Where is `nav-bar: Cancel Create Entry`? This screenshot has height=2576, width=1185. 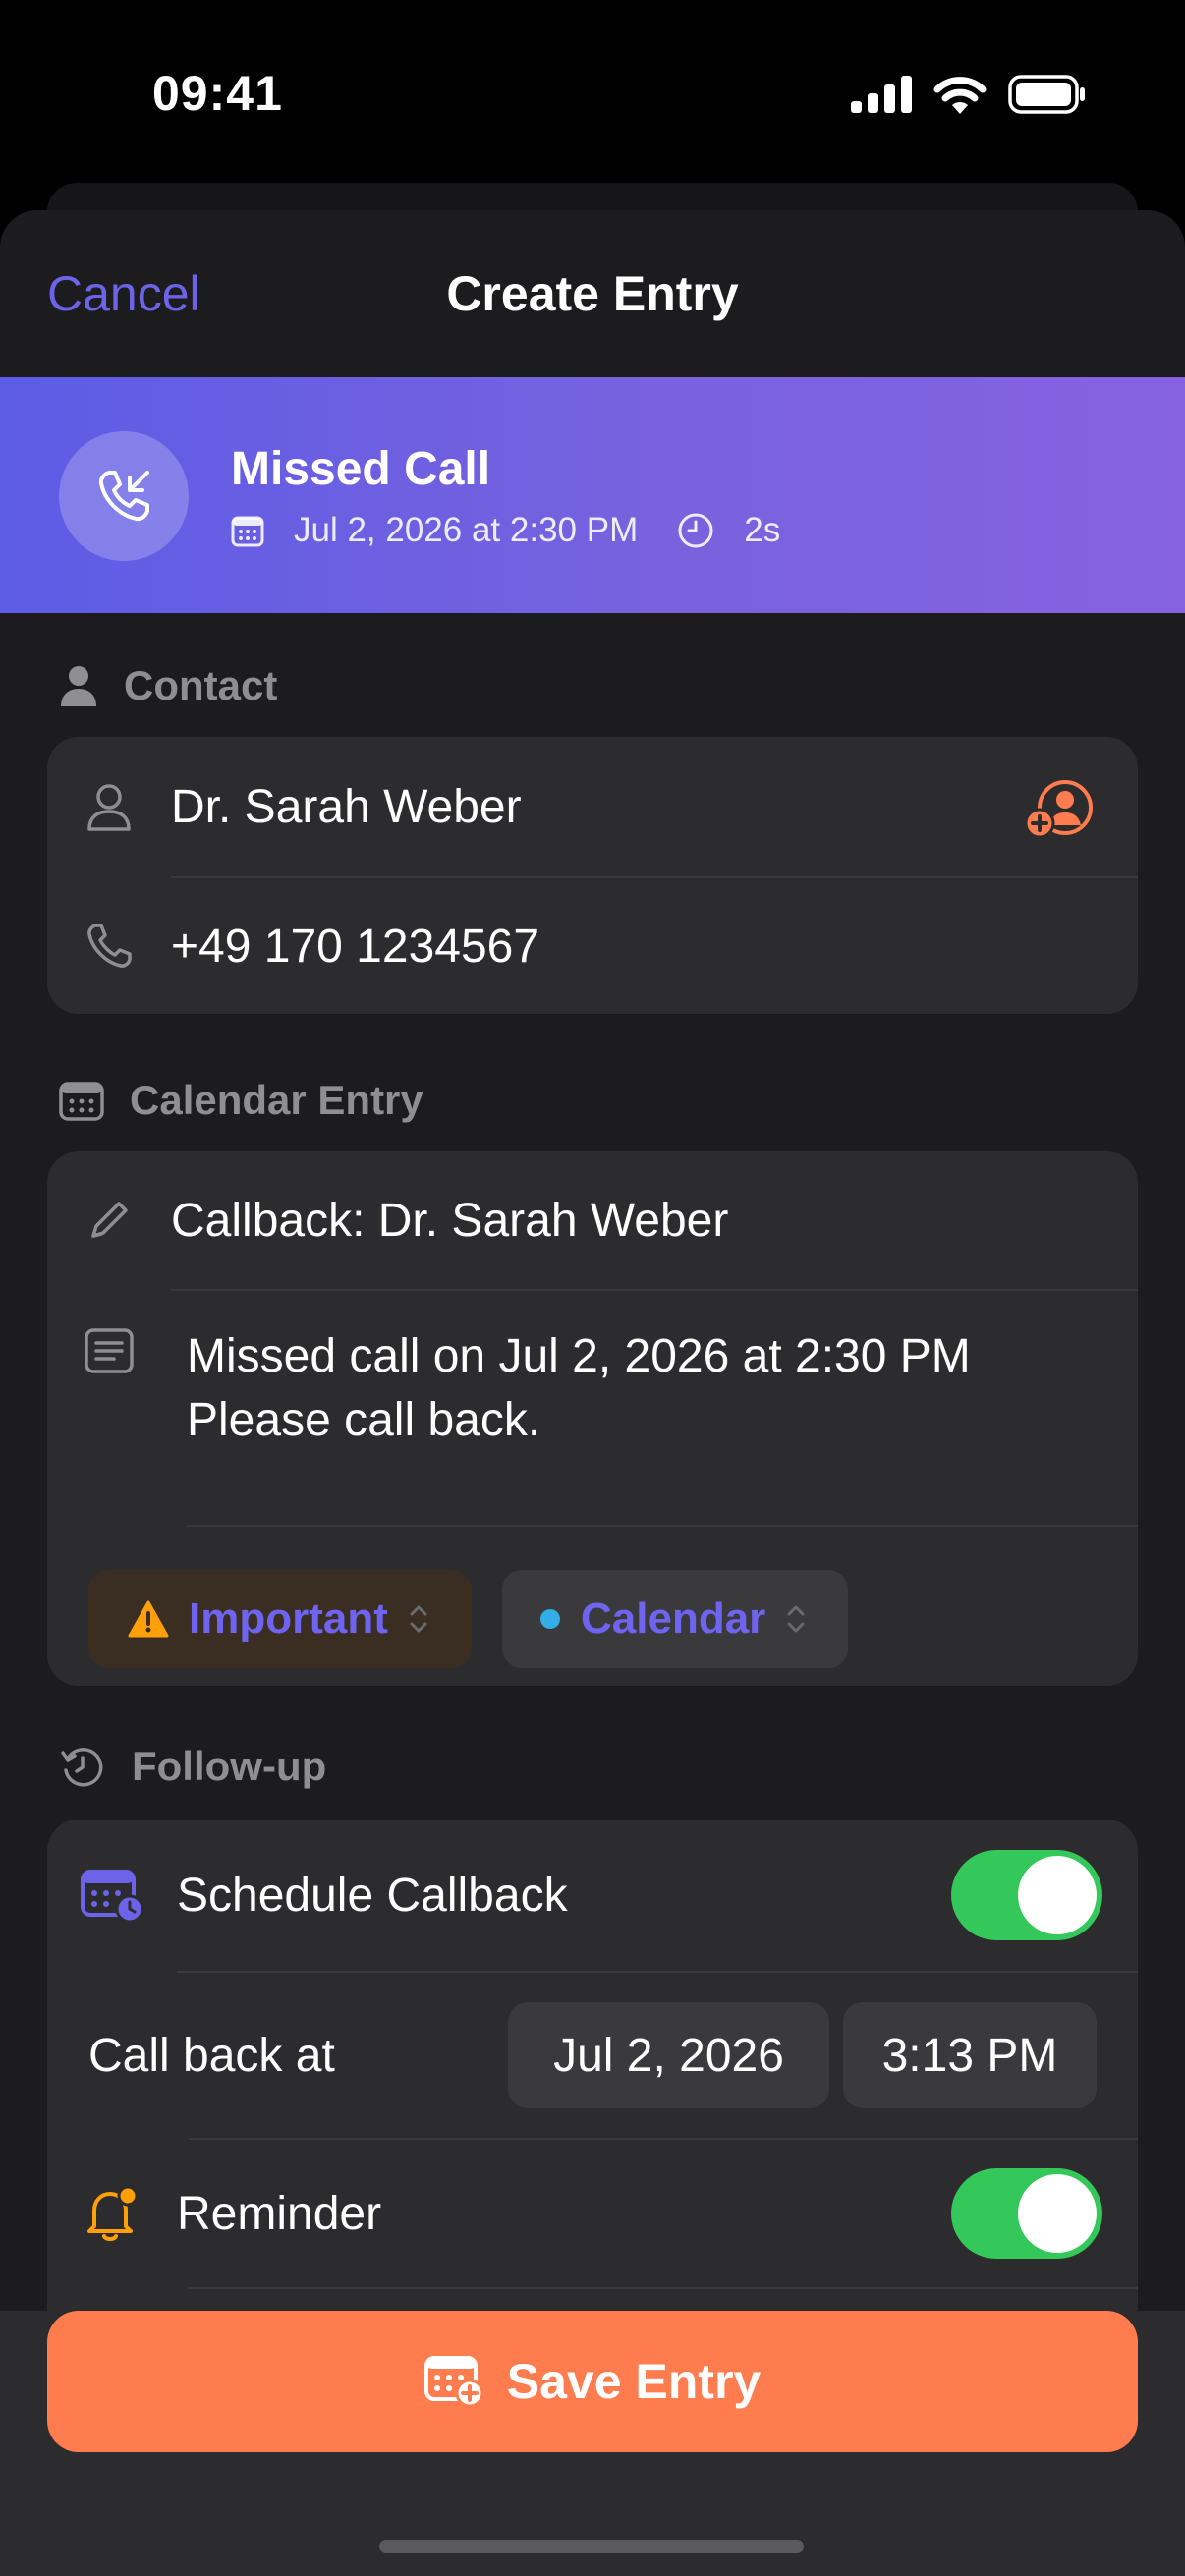
nav-bar: Cancel Create Entry is located at coordinates (592, 293).